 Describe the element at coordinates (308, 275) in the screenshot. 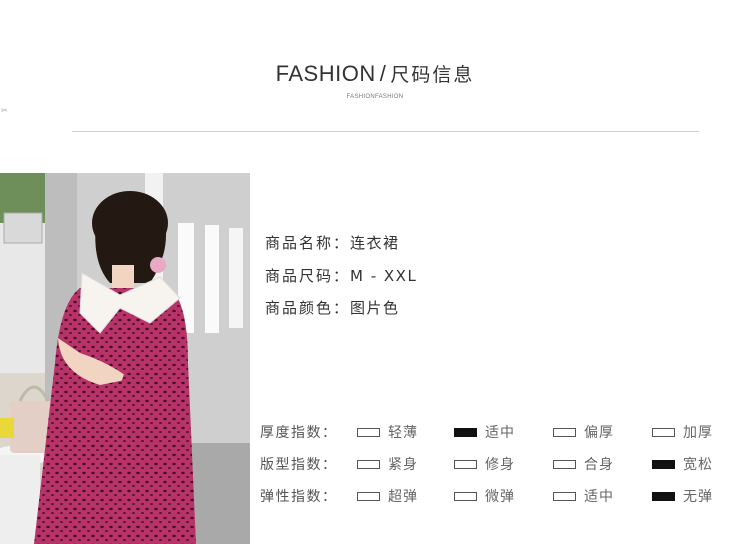

I see `product-size-label: 商品尺码：` at that location.